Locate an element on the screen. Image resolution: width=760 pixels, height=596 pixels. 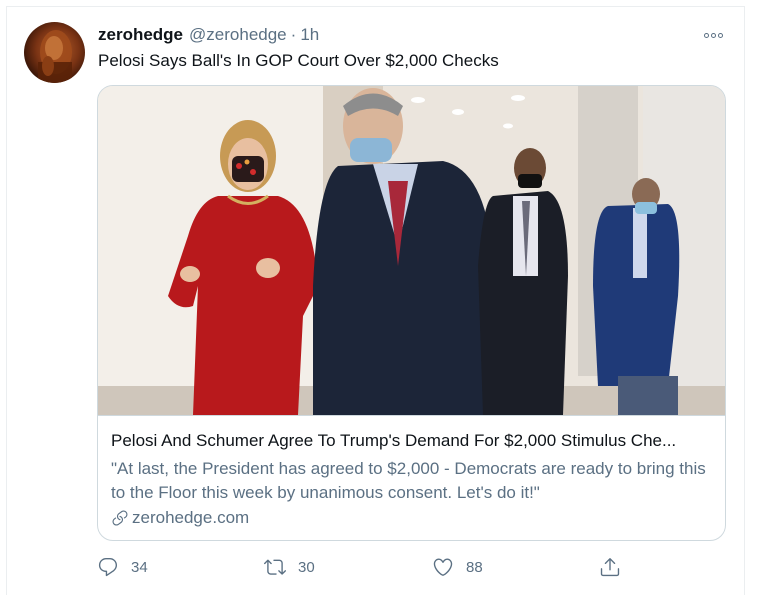
retweet-count: 30 is located at coordinates (306, 567).